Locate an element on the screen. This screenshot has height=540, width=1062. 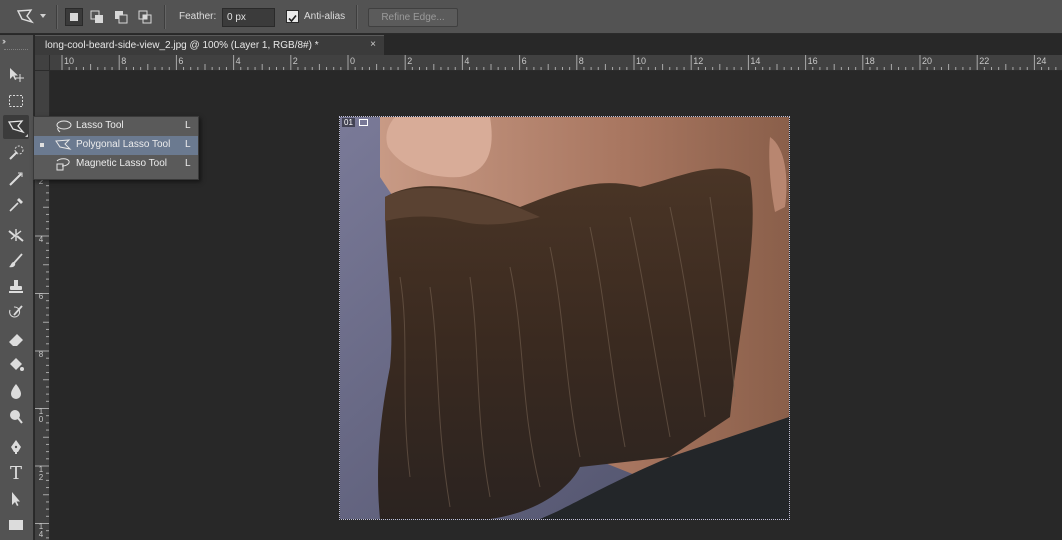
ruler-tick-label: 0 is located at coordinates (353, 61).